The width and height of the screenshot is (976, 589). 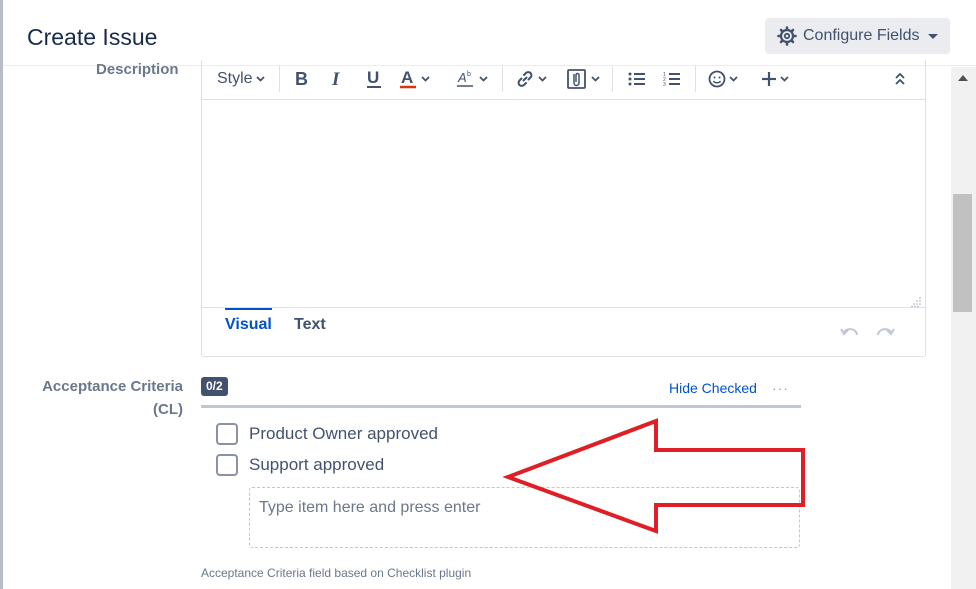 I want to click on more-options-icon: ···, so click(x=780, y=388).